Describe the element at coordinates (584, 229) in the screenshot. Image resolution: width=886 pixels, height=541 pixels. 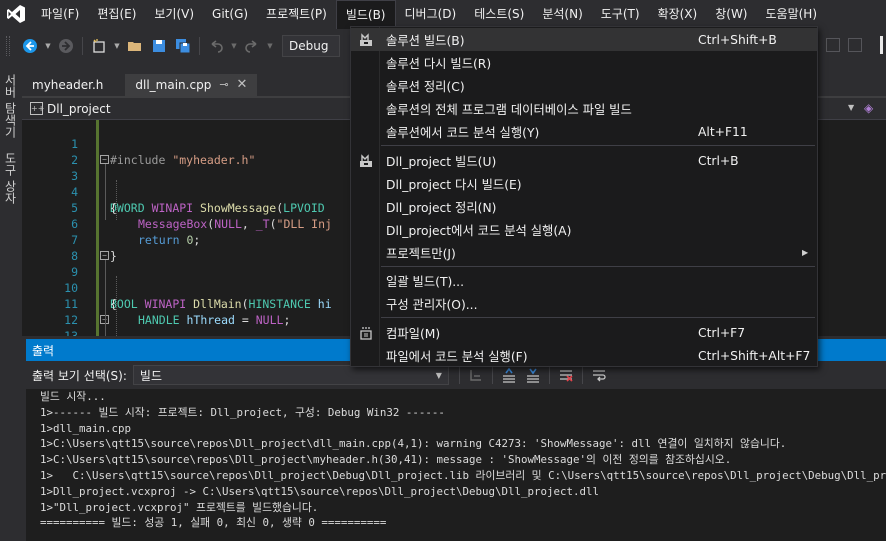
I see `menu-item-analyze-project: Dll_project에서 코드 분석 실행(A)` at that location.